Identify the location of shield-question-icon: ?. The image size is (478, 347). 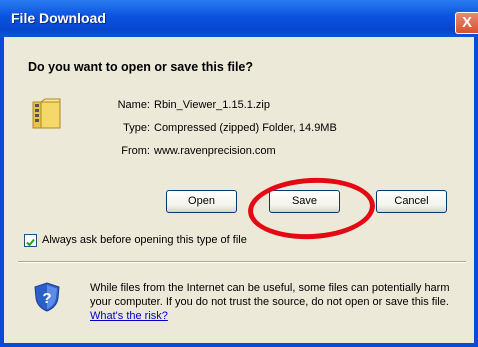
(47, 297).